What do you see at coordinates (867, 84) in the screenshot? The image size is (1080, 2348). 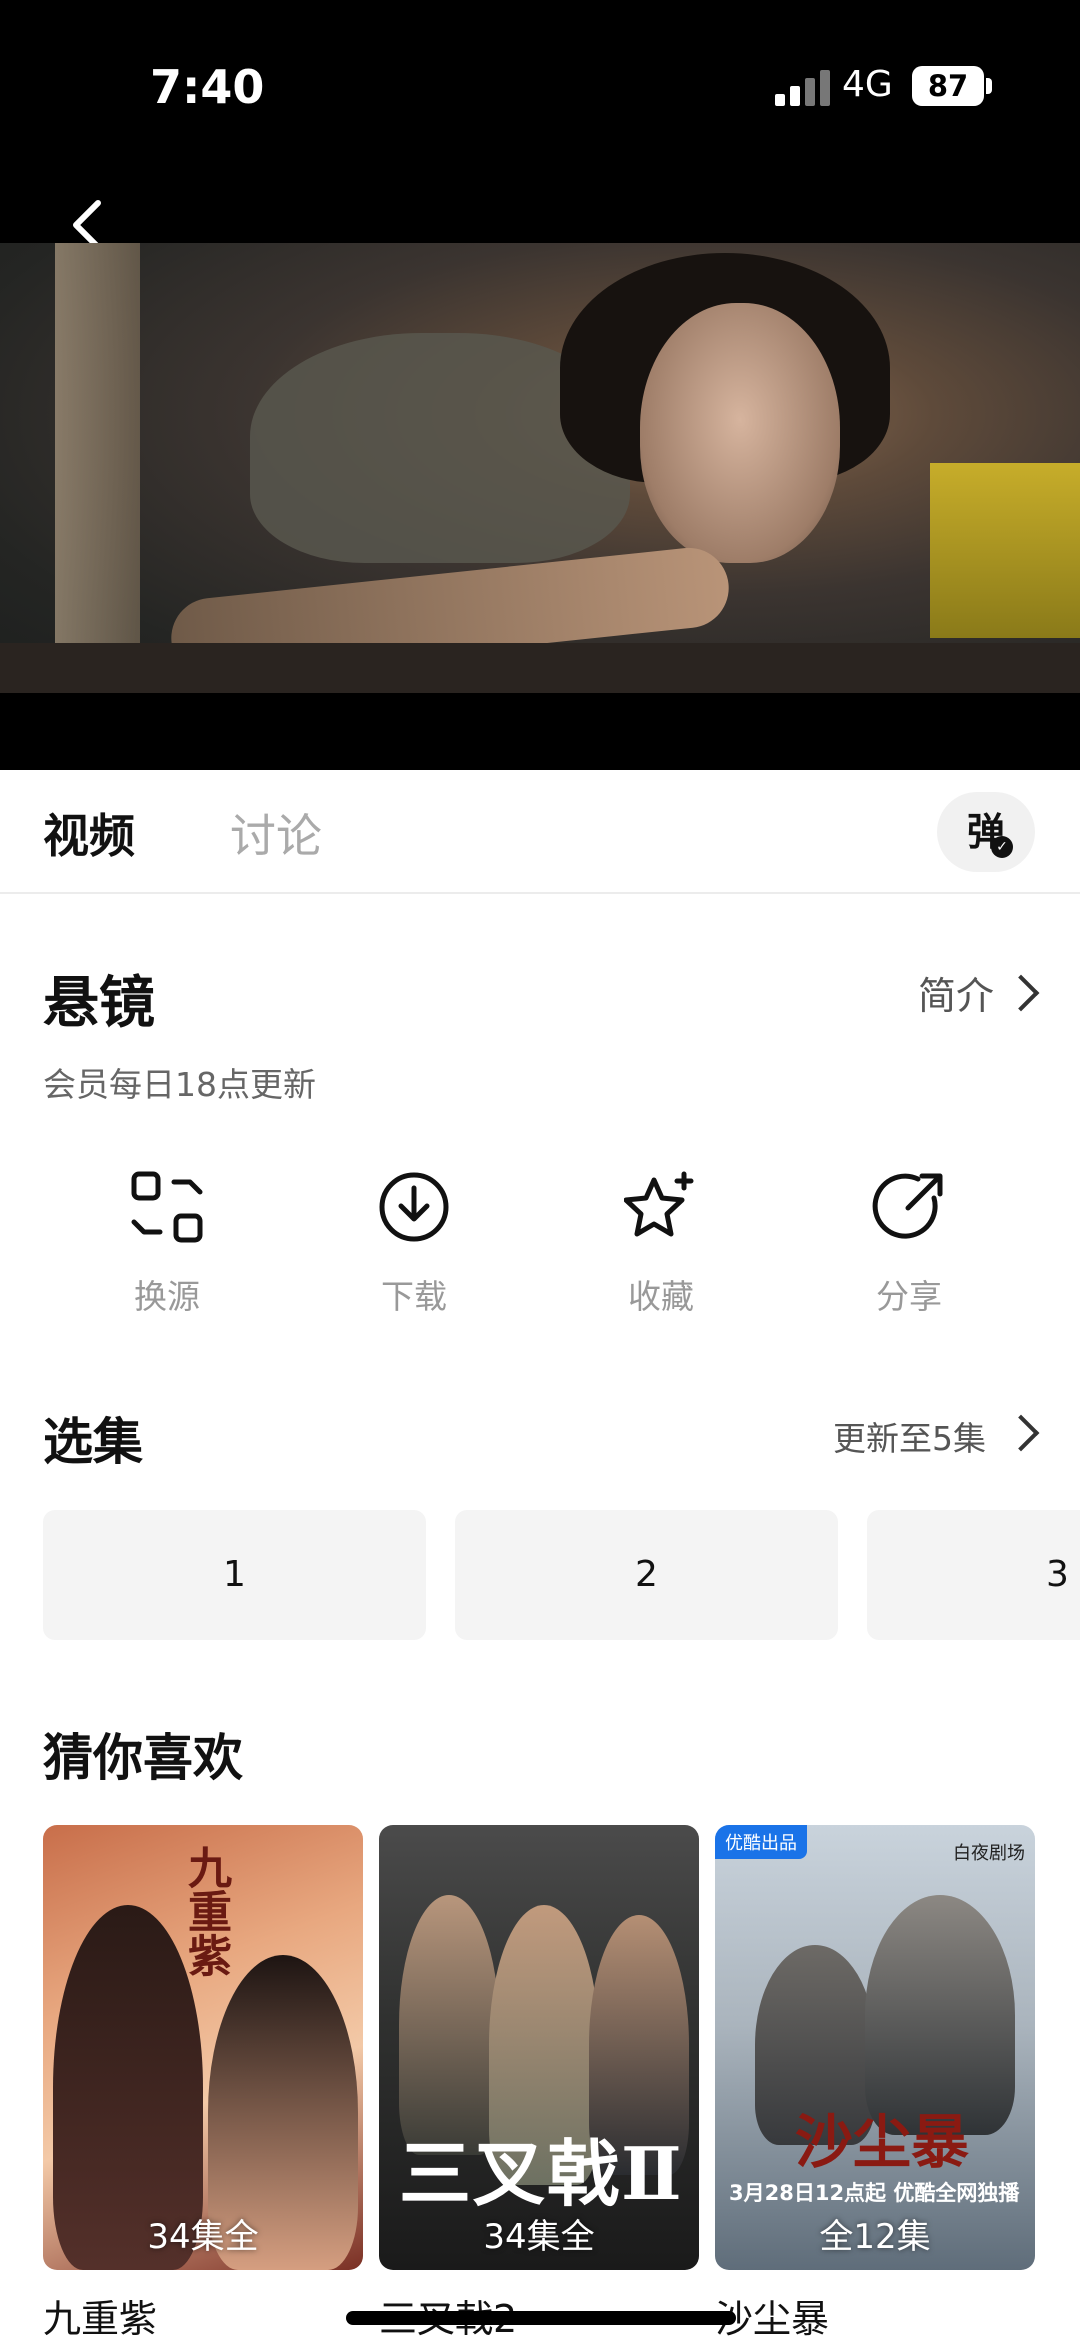 I see `network-type: 4G` at bounding box center [867, 84].